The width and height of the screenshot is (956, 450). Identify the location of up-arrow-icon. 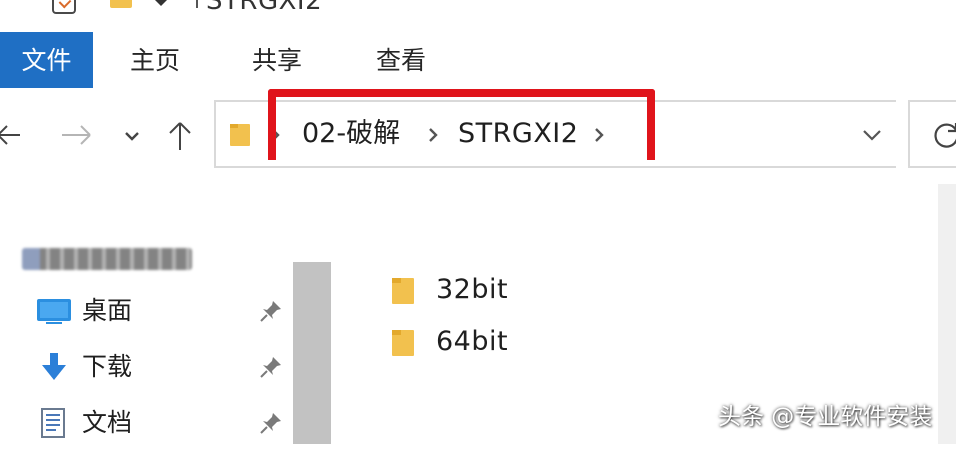
(180, 136).